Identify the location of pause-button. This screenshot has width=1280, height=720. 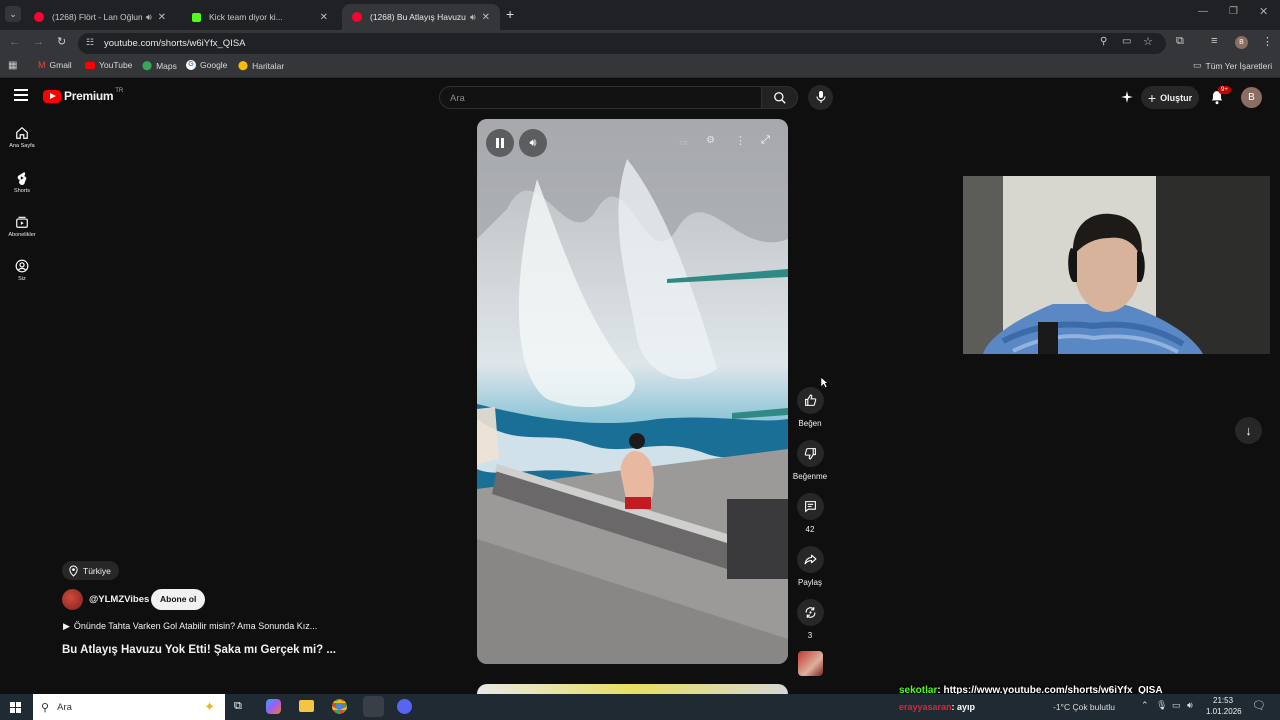
(500, 143).